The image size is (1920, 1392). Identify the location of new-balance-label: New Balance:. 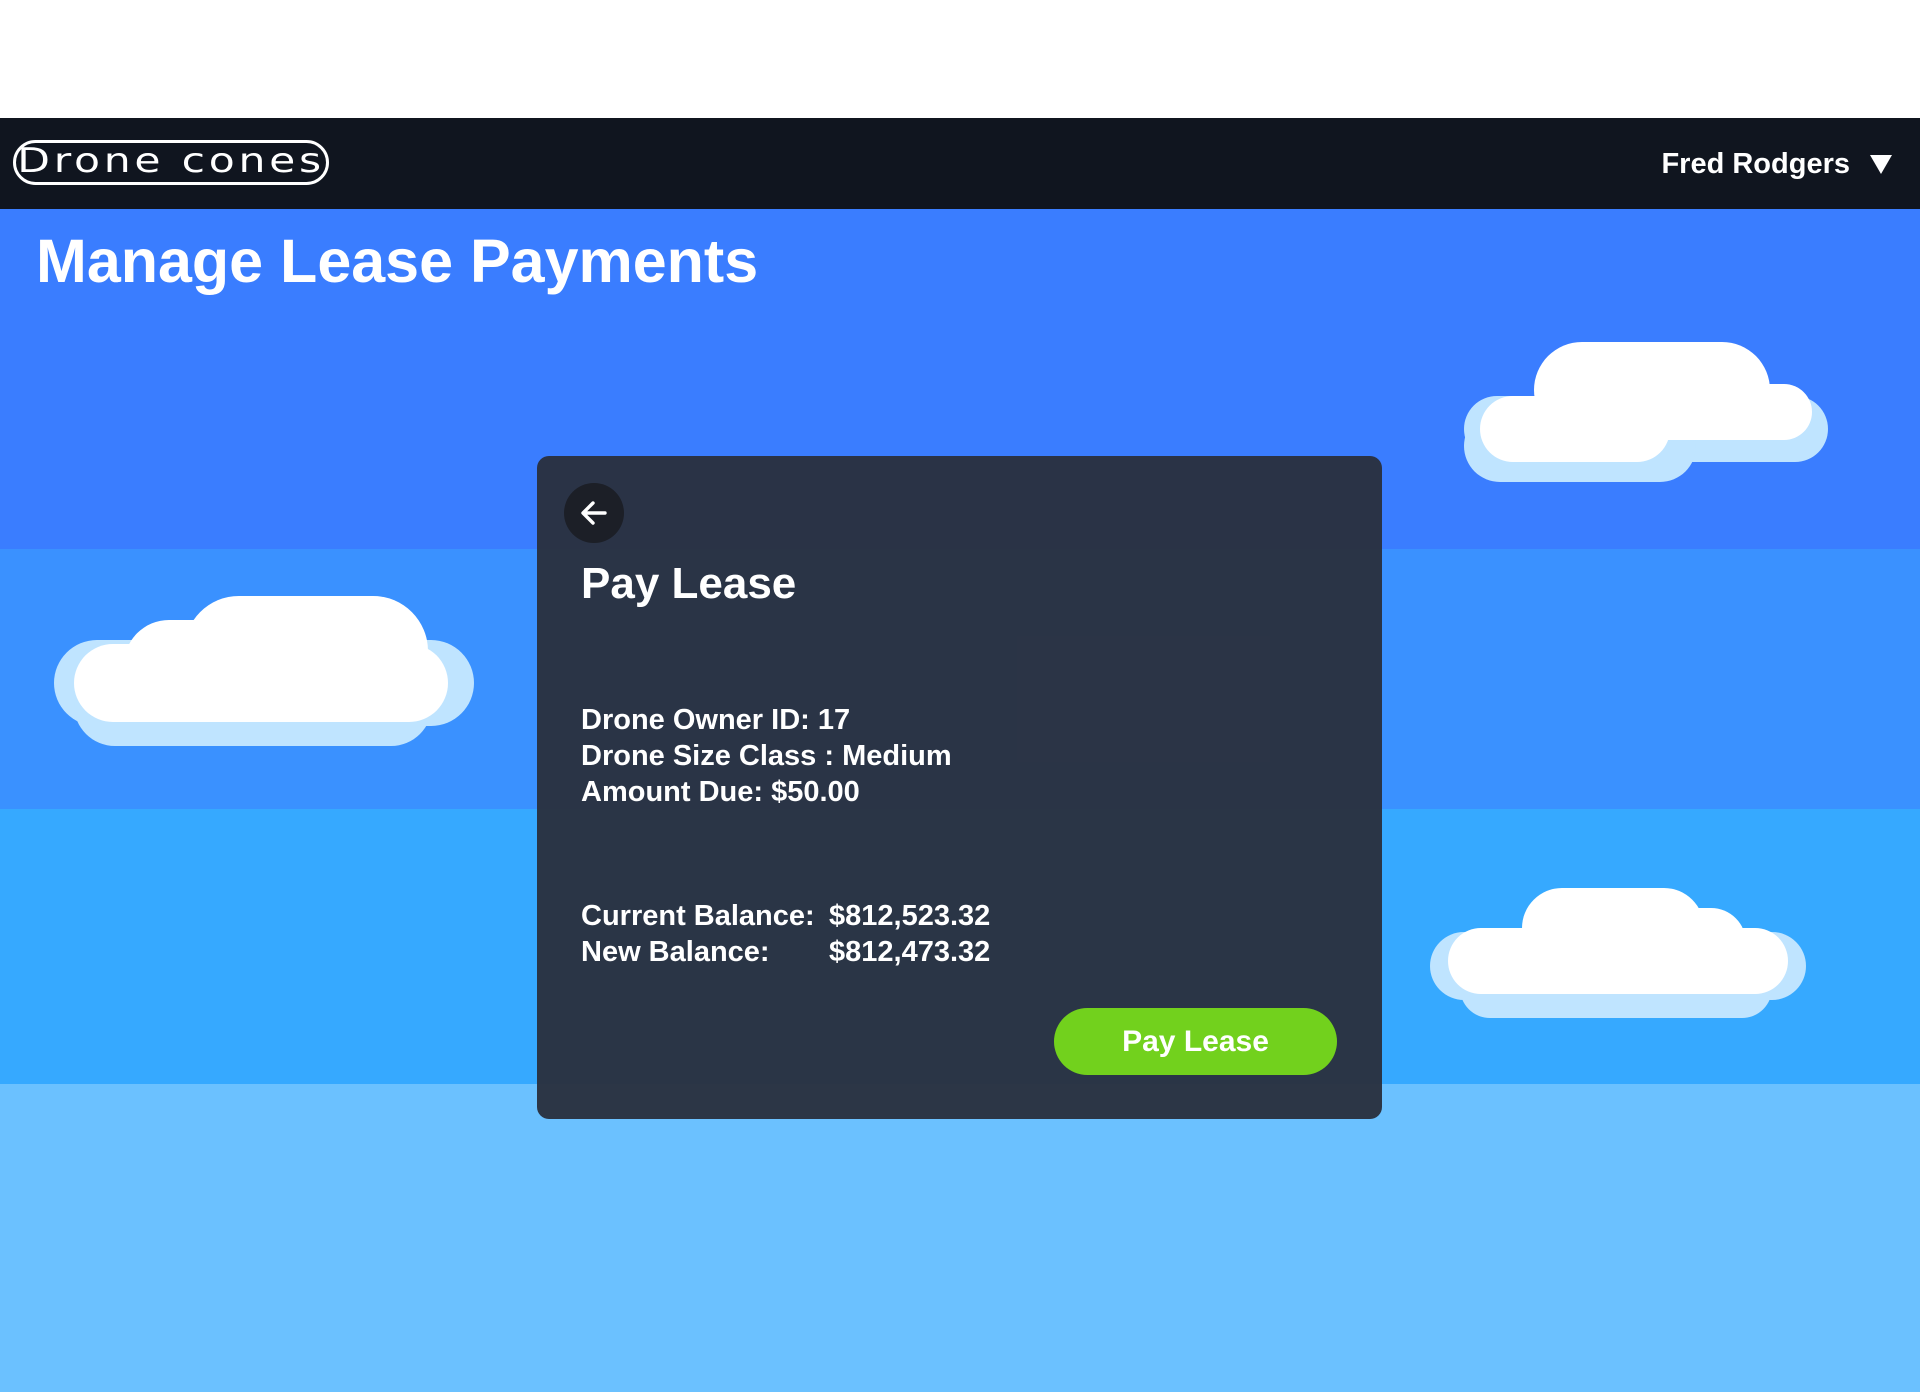
(675, 952).